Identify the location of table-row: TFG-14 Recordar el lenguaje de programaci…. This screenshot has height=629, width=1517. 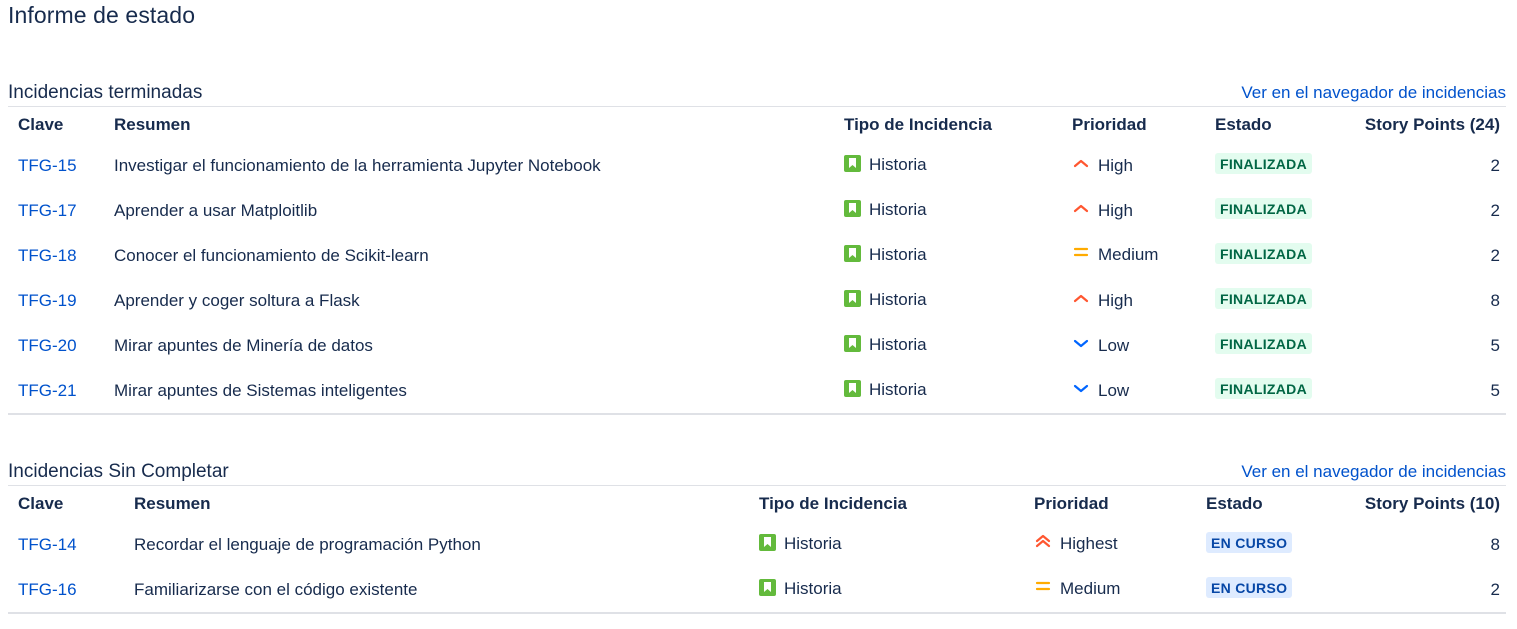
(757, 544).